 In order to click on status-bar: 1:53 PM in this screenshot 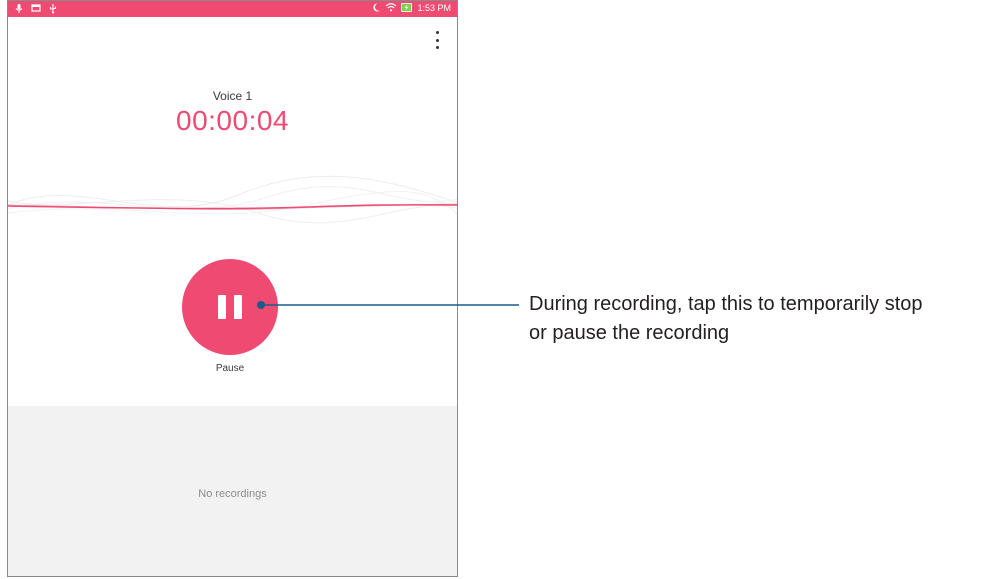, I will do `click(232, 9)`.